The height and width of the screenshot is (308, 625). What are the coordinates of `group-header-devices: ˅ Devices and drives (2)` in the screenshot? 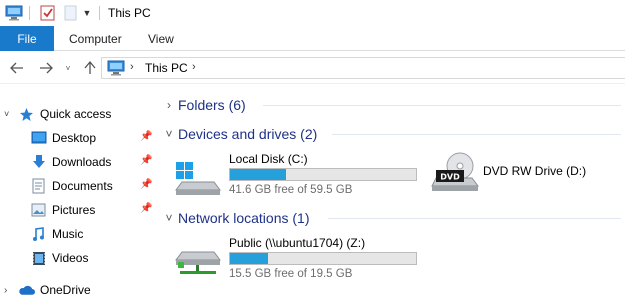 It's located at (238, 134).